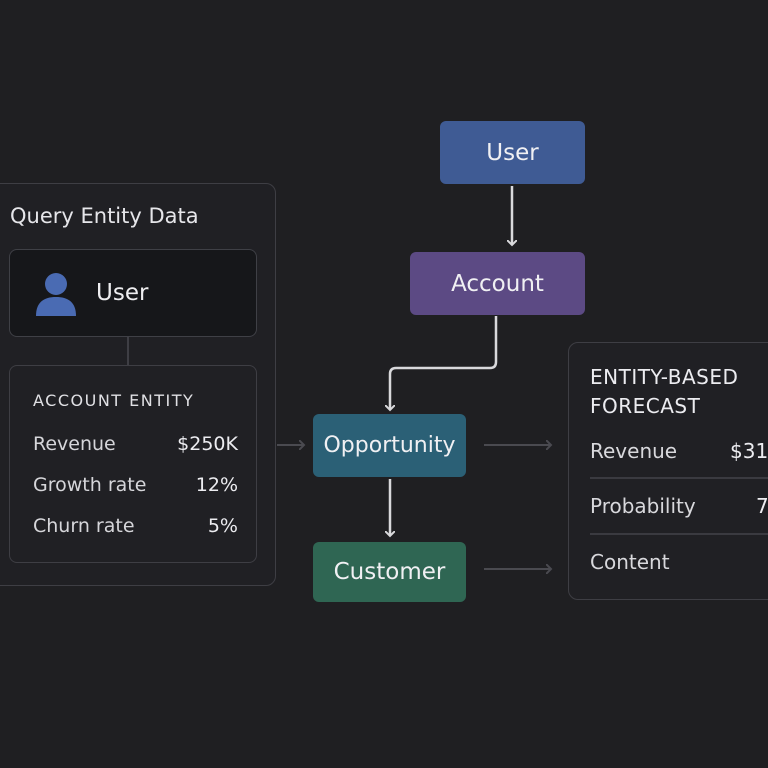  What do you see at coordinates (630, 562) in the screenshot?
I see `forecast-label: Content` at bounding box center [630, 562].